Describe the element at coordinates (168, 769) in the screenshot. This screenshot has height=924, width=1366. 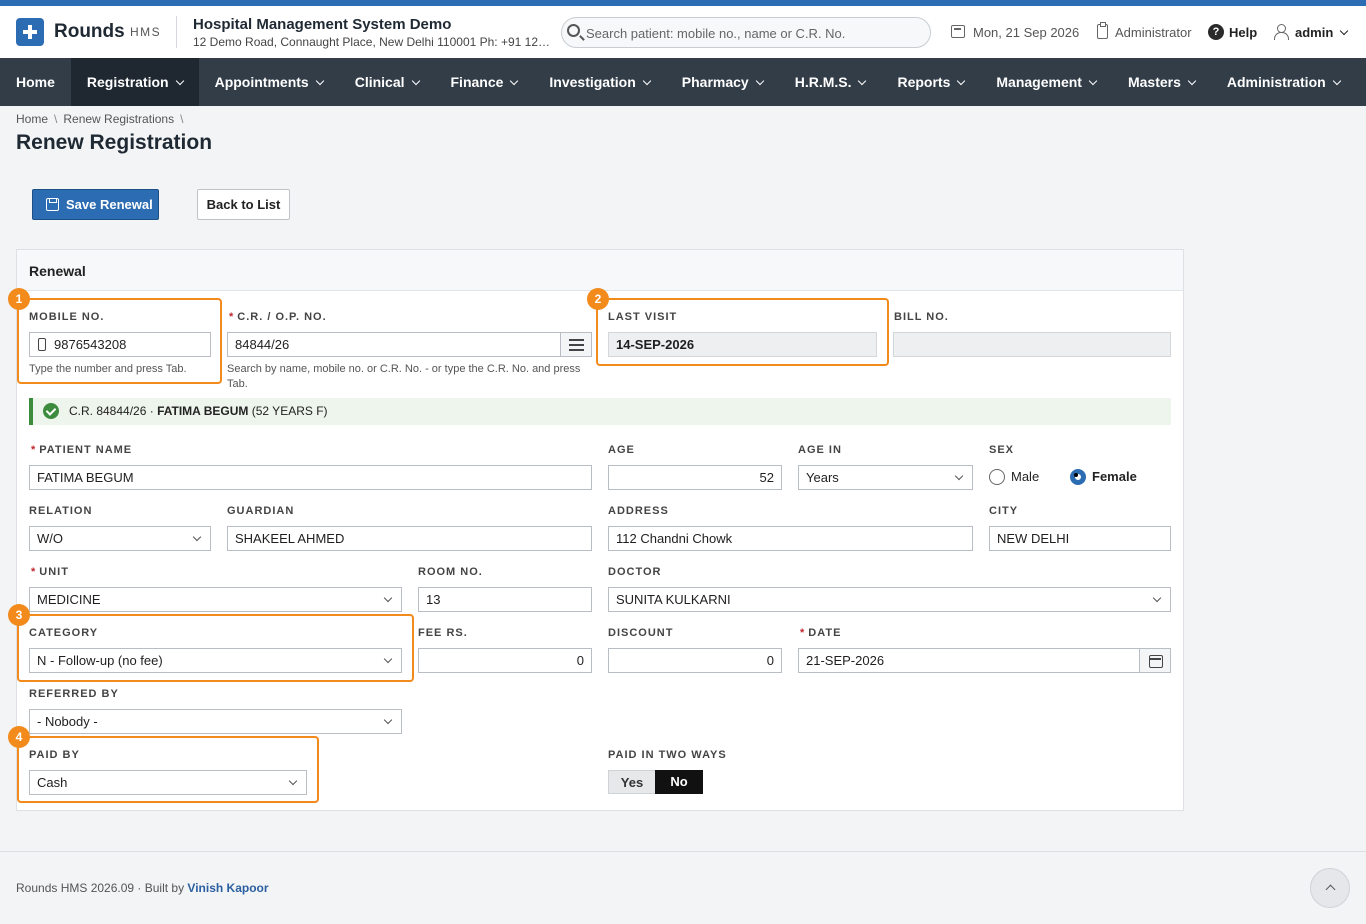
I see `highlight-paid-by` at that location.